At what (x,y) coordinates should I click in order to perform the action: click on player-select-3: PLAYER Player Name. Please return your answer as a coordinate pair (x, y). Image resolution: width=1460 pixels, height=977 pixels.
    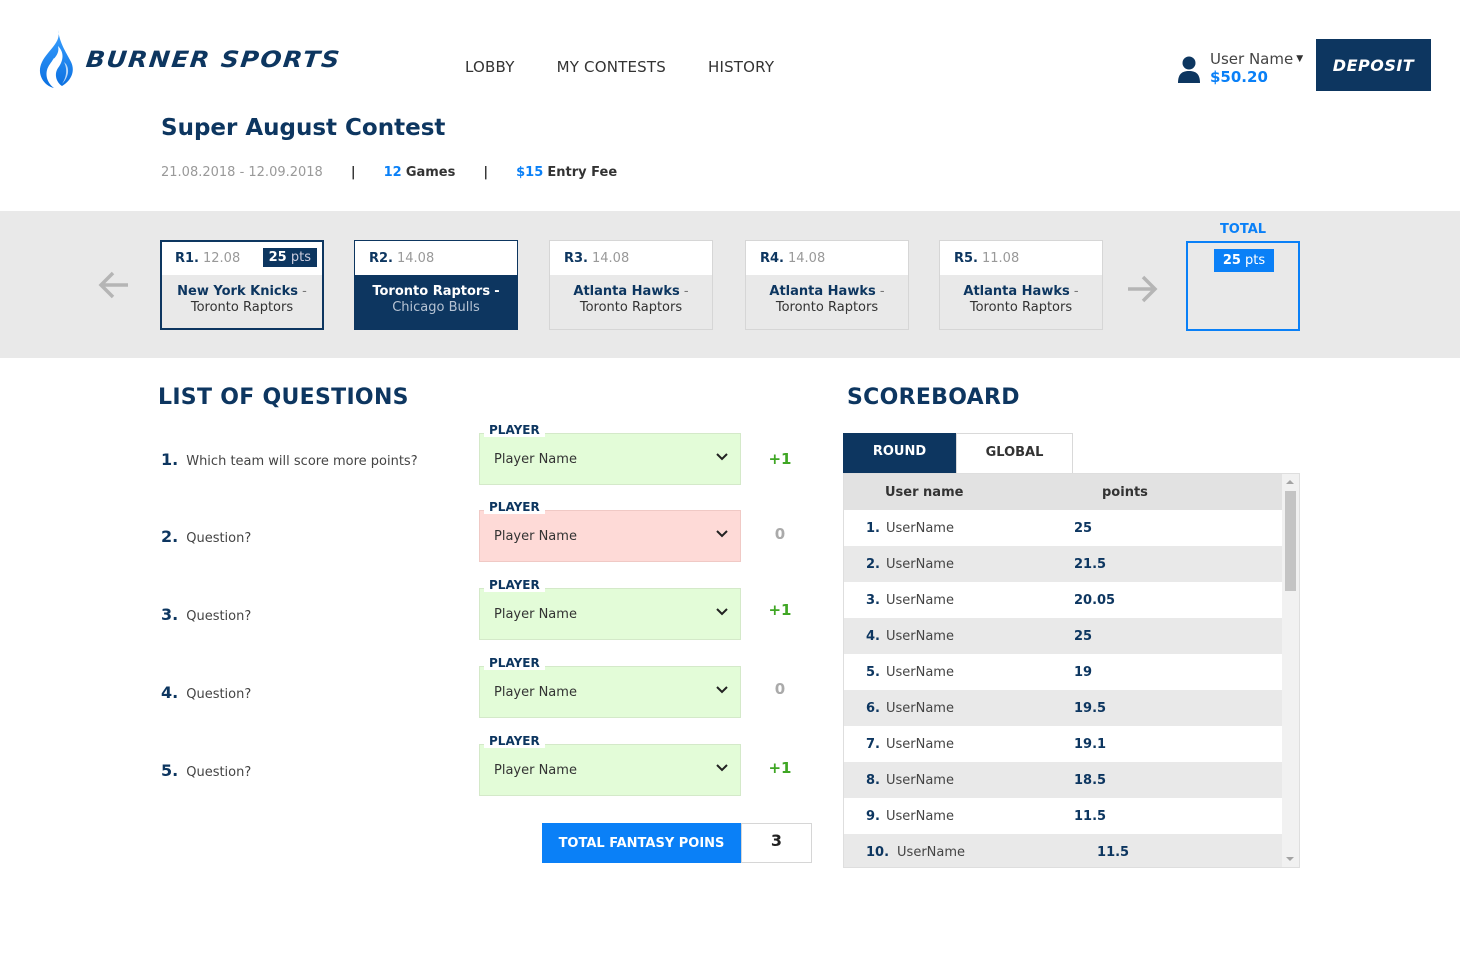
    Looking at the image, I should click on (610, 609).